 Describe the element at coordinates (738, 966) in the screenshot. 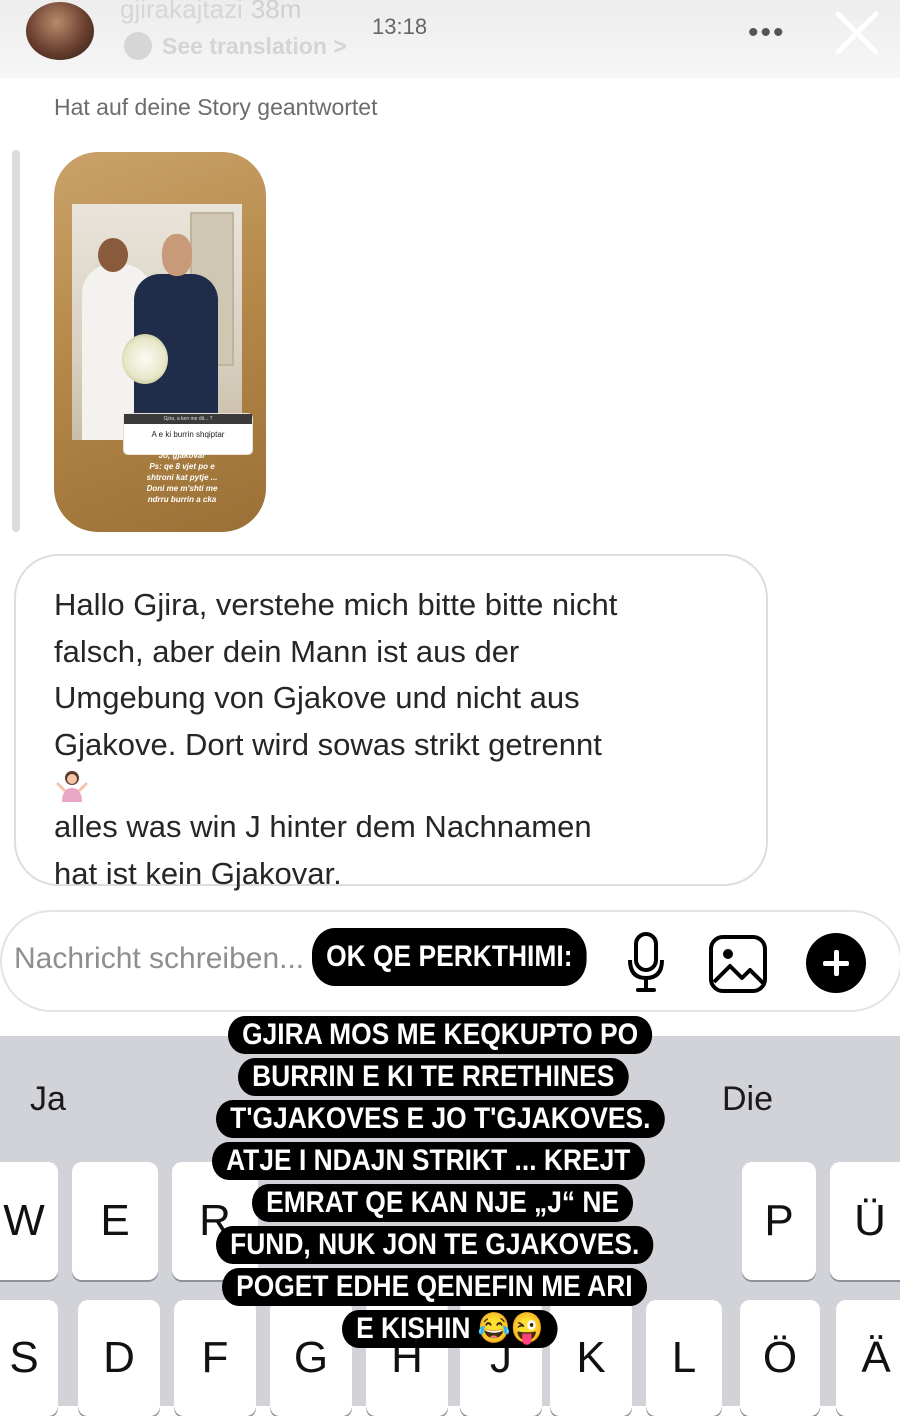

I see `gallery-icon` at that location.